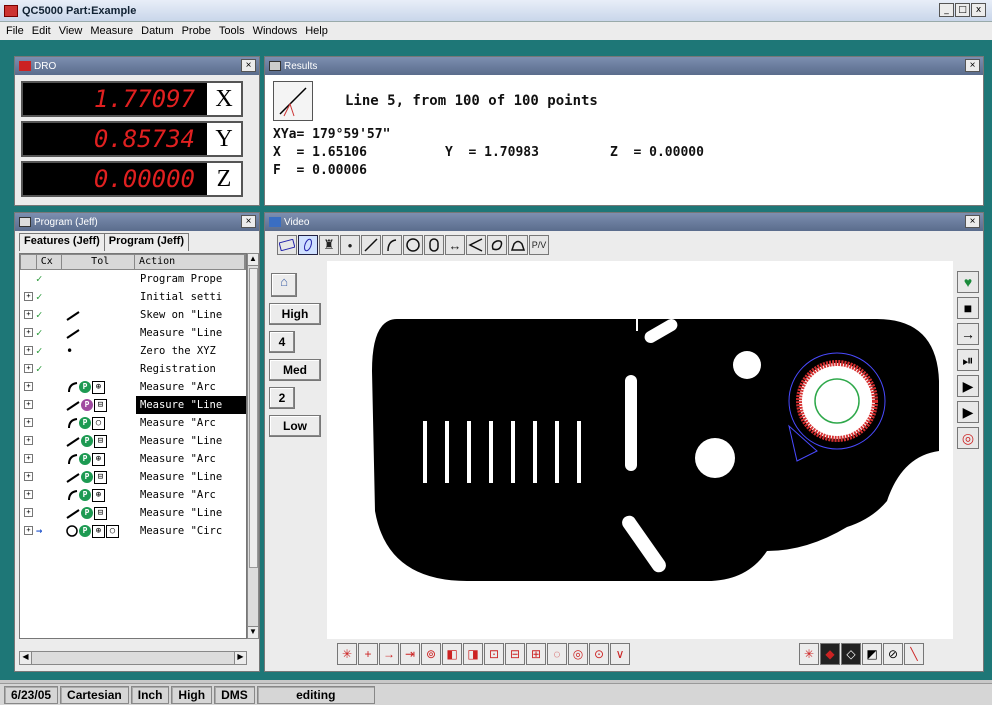 Image resolution: width=992 pixels, height=705 pixels. I want to click on scroll-down-arrow-icon: ▼, so click(253, 632).